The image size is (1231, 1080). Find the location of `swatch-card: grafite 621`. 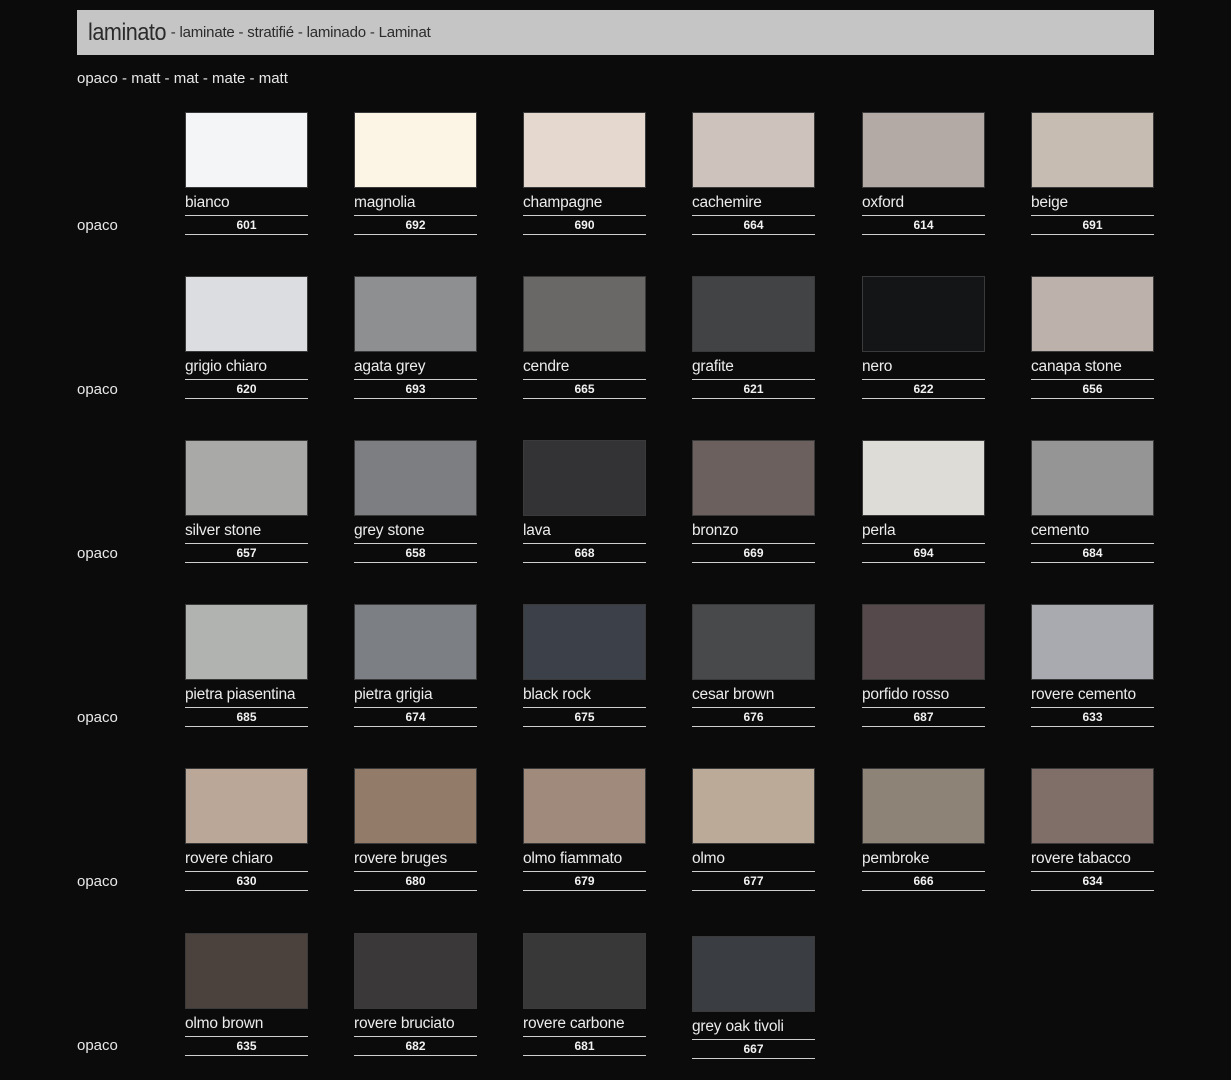

swatch-card: grafite 621 is located at coordinates (753, 337).